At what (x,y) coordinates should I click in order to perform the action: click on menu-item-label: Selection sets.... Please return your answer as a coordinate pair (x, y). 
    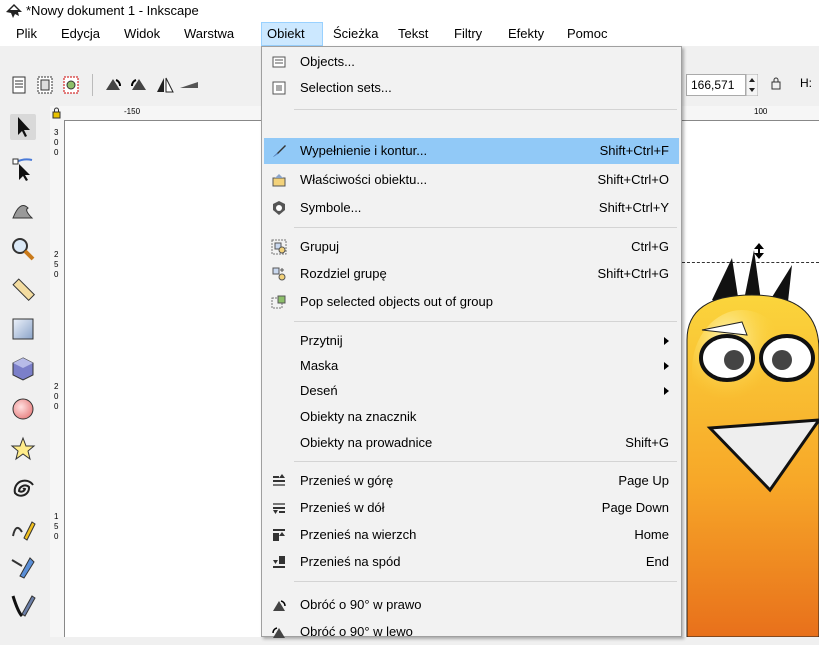
    Looking at the image, I should click on (346, 87).